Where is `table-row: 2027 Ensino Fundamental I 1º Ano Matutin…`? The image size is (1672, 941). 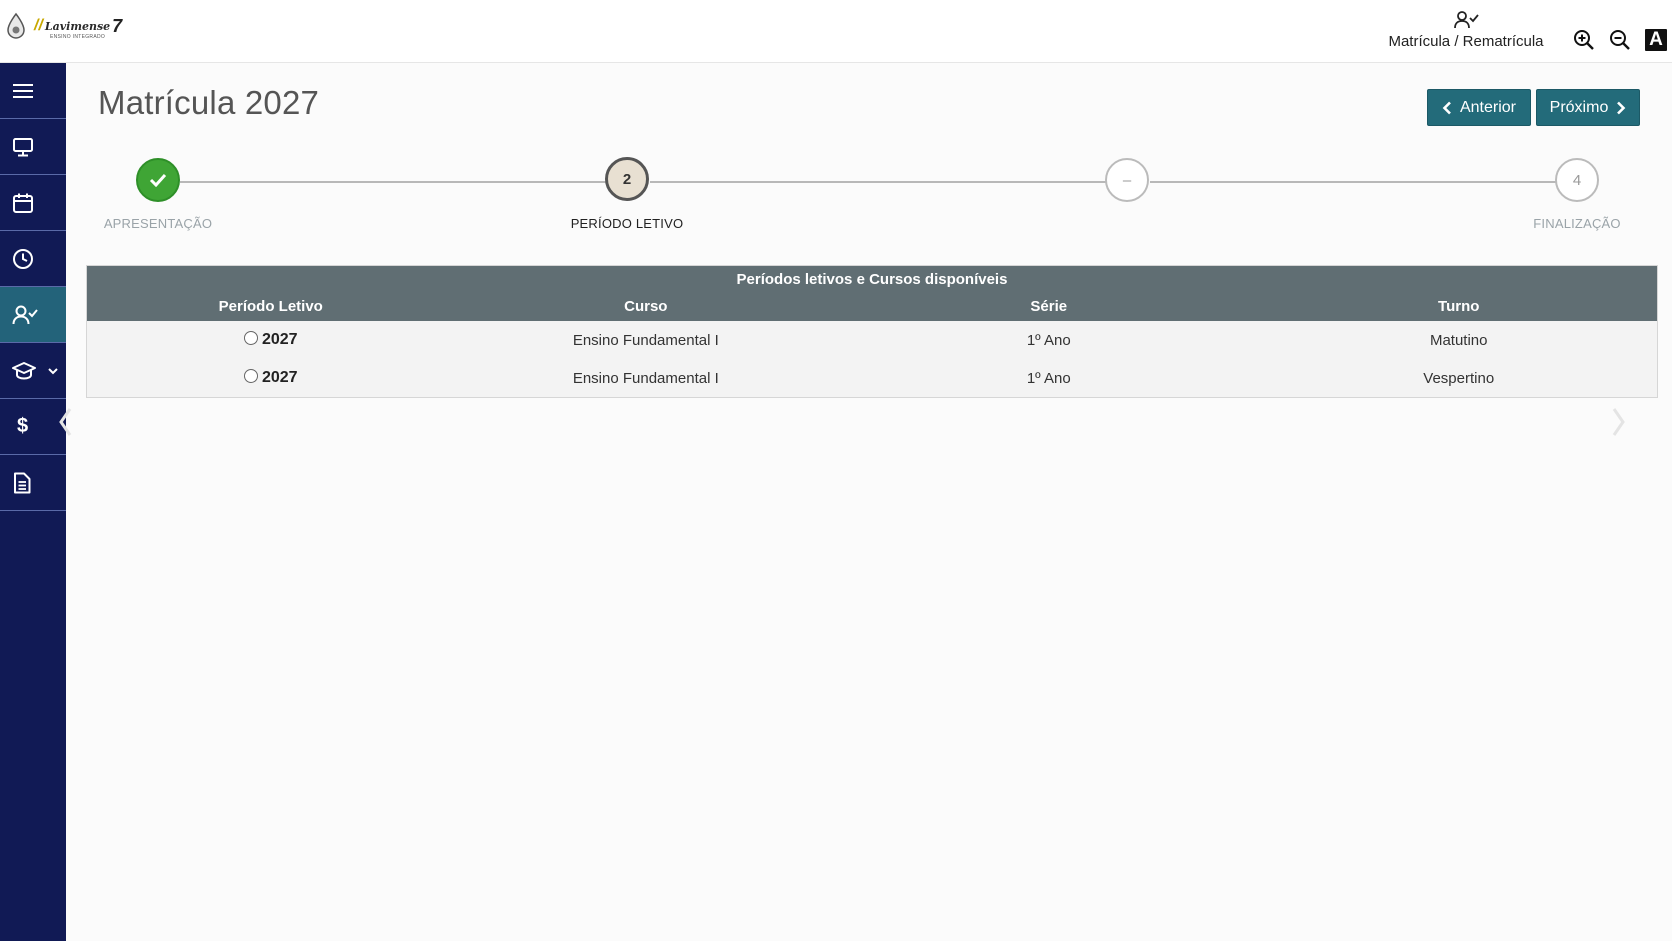 table-row: 2027 Ensino Fundamental I 1º Ano Matutin… is located at coordinates (872, 340).